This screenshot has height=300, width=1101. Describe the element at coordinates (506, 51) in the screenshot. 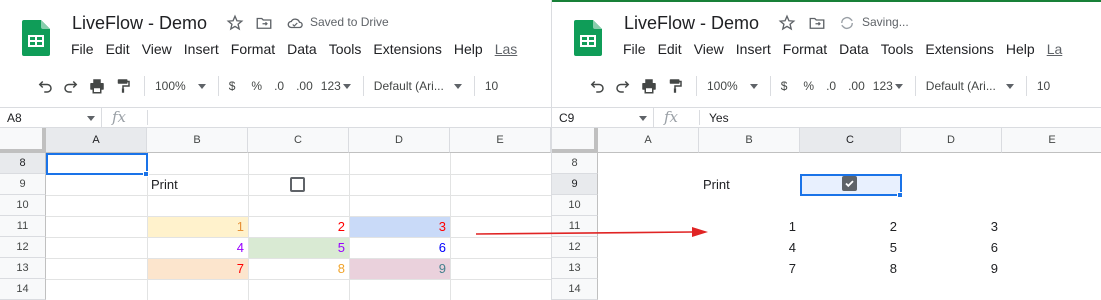

I see `last-edit-link: Las` at that location.